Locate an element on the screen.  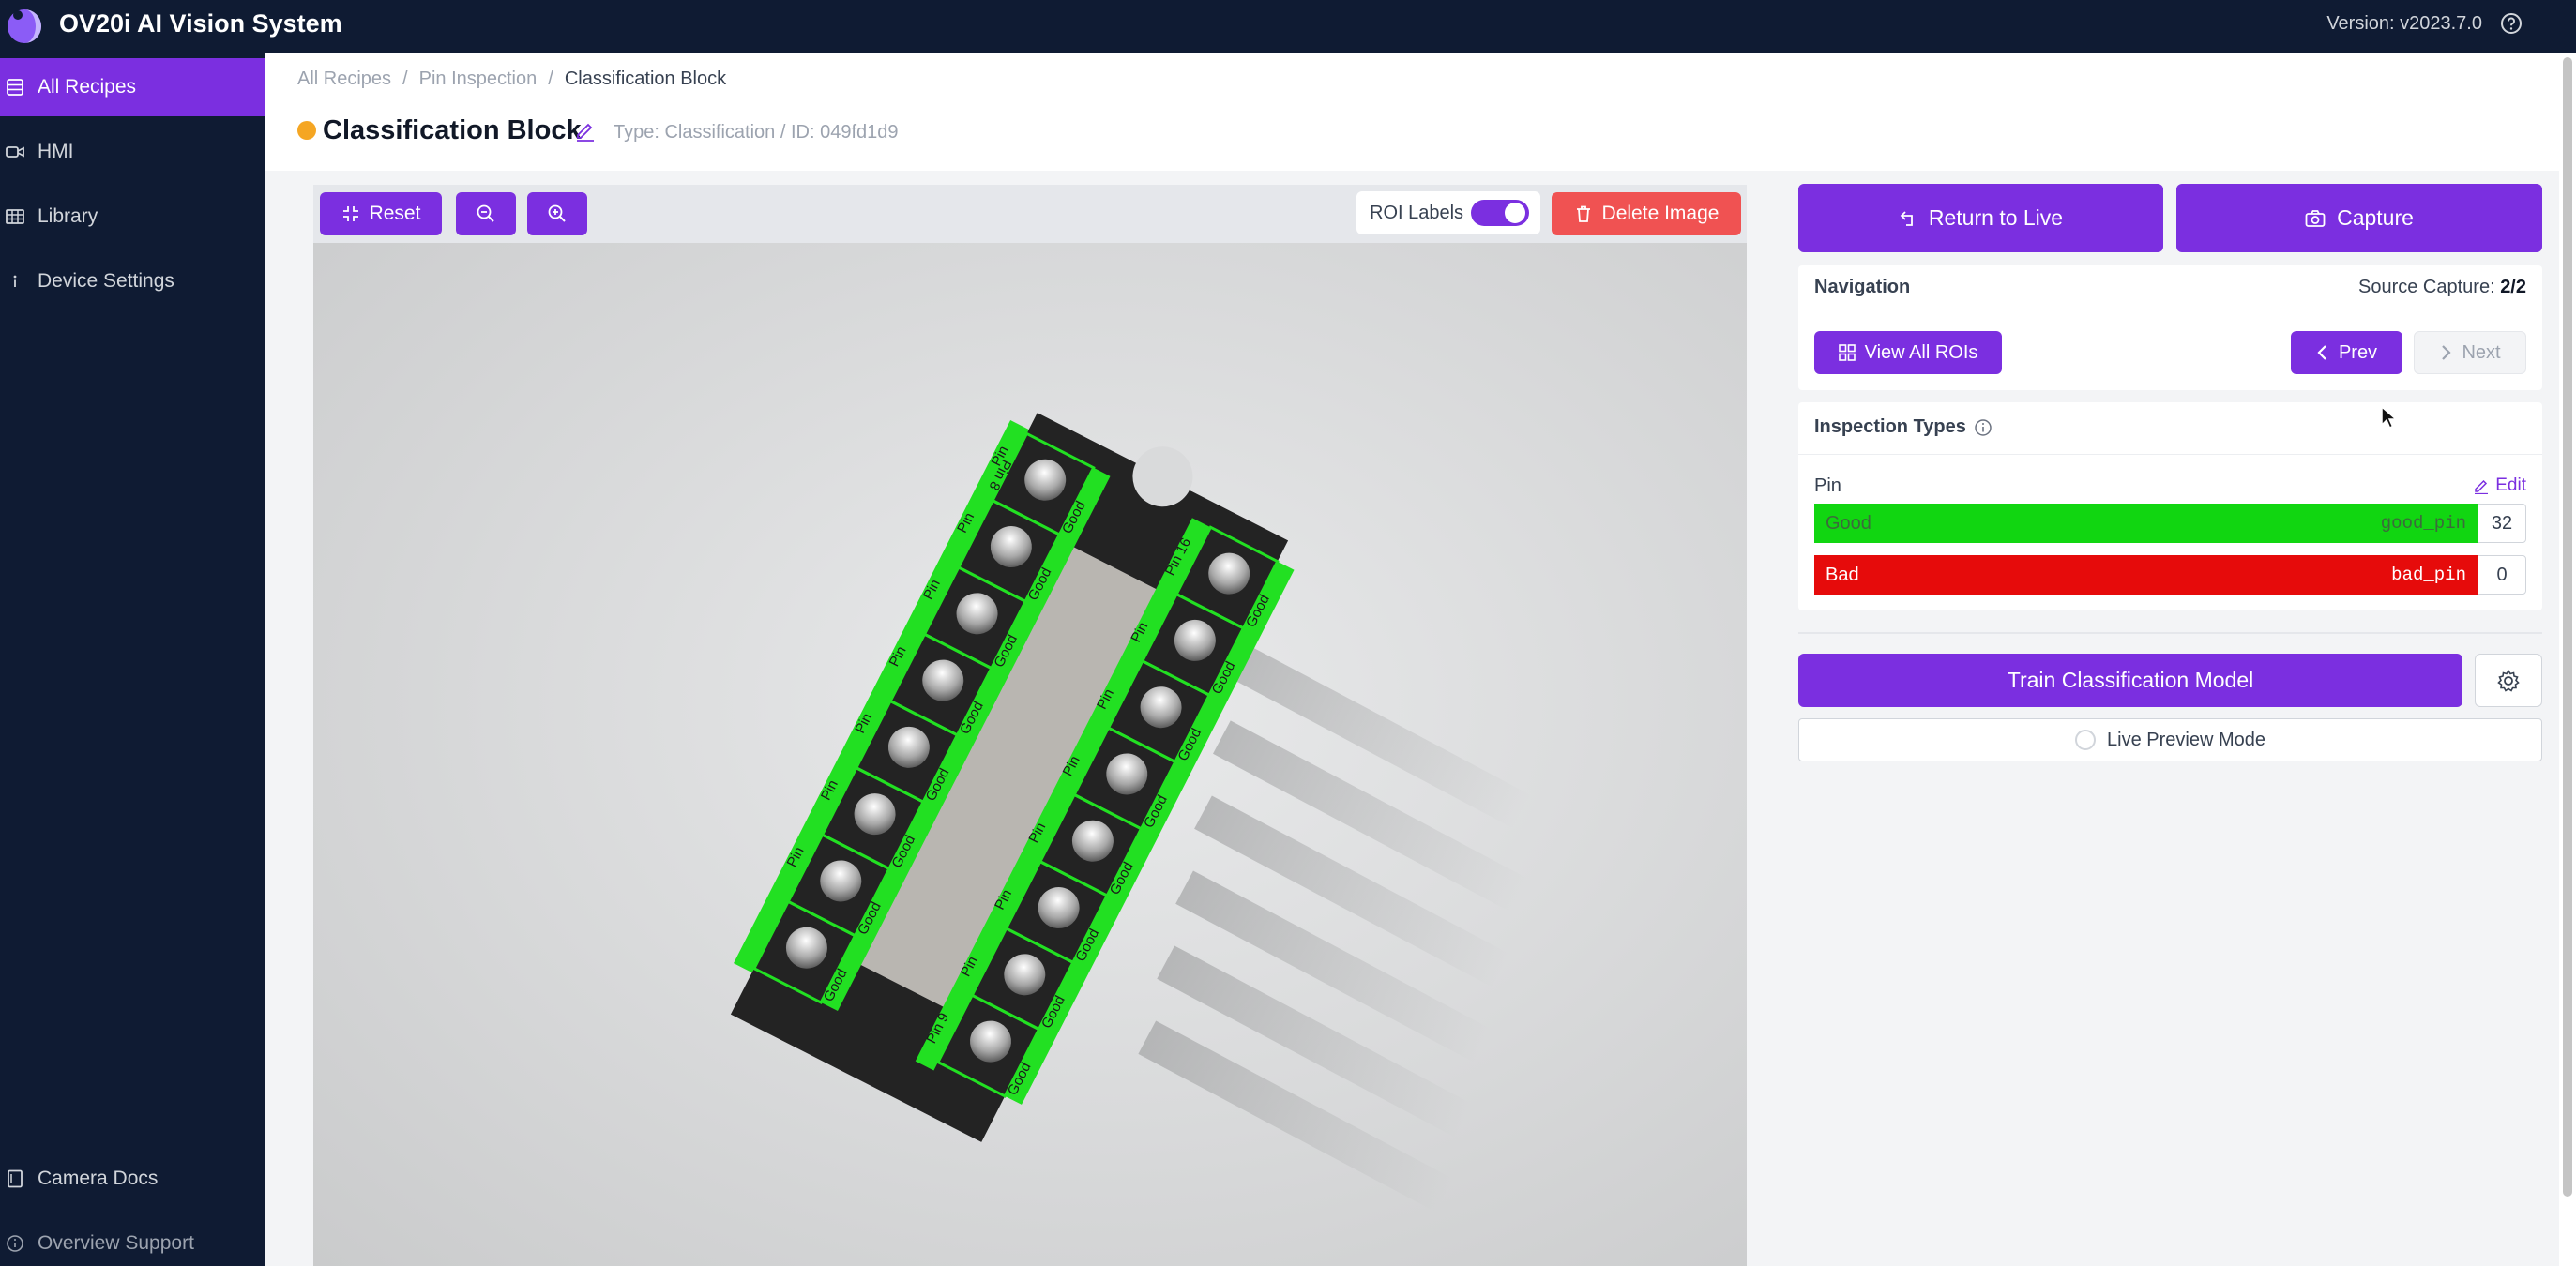
prev-button: Prev is located at coordinates (2346, 352).